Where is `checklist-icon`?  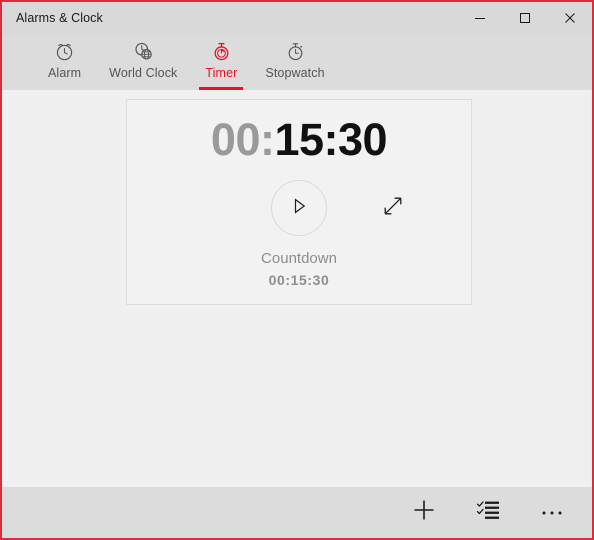
checklist-icon is located at coordinates (488, 512).